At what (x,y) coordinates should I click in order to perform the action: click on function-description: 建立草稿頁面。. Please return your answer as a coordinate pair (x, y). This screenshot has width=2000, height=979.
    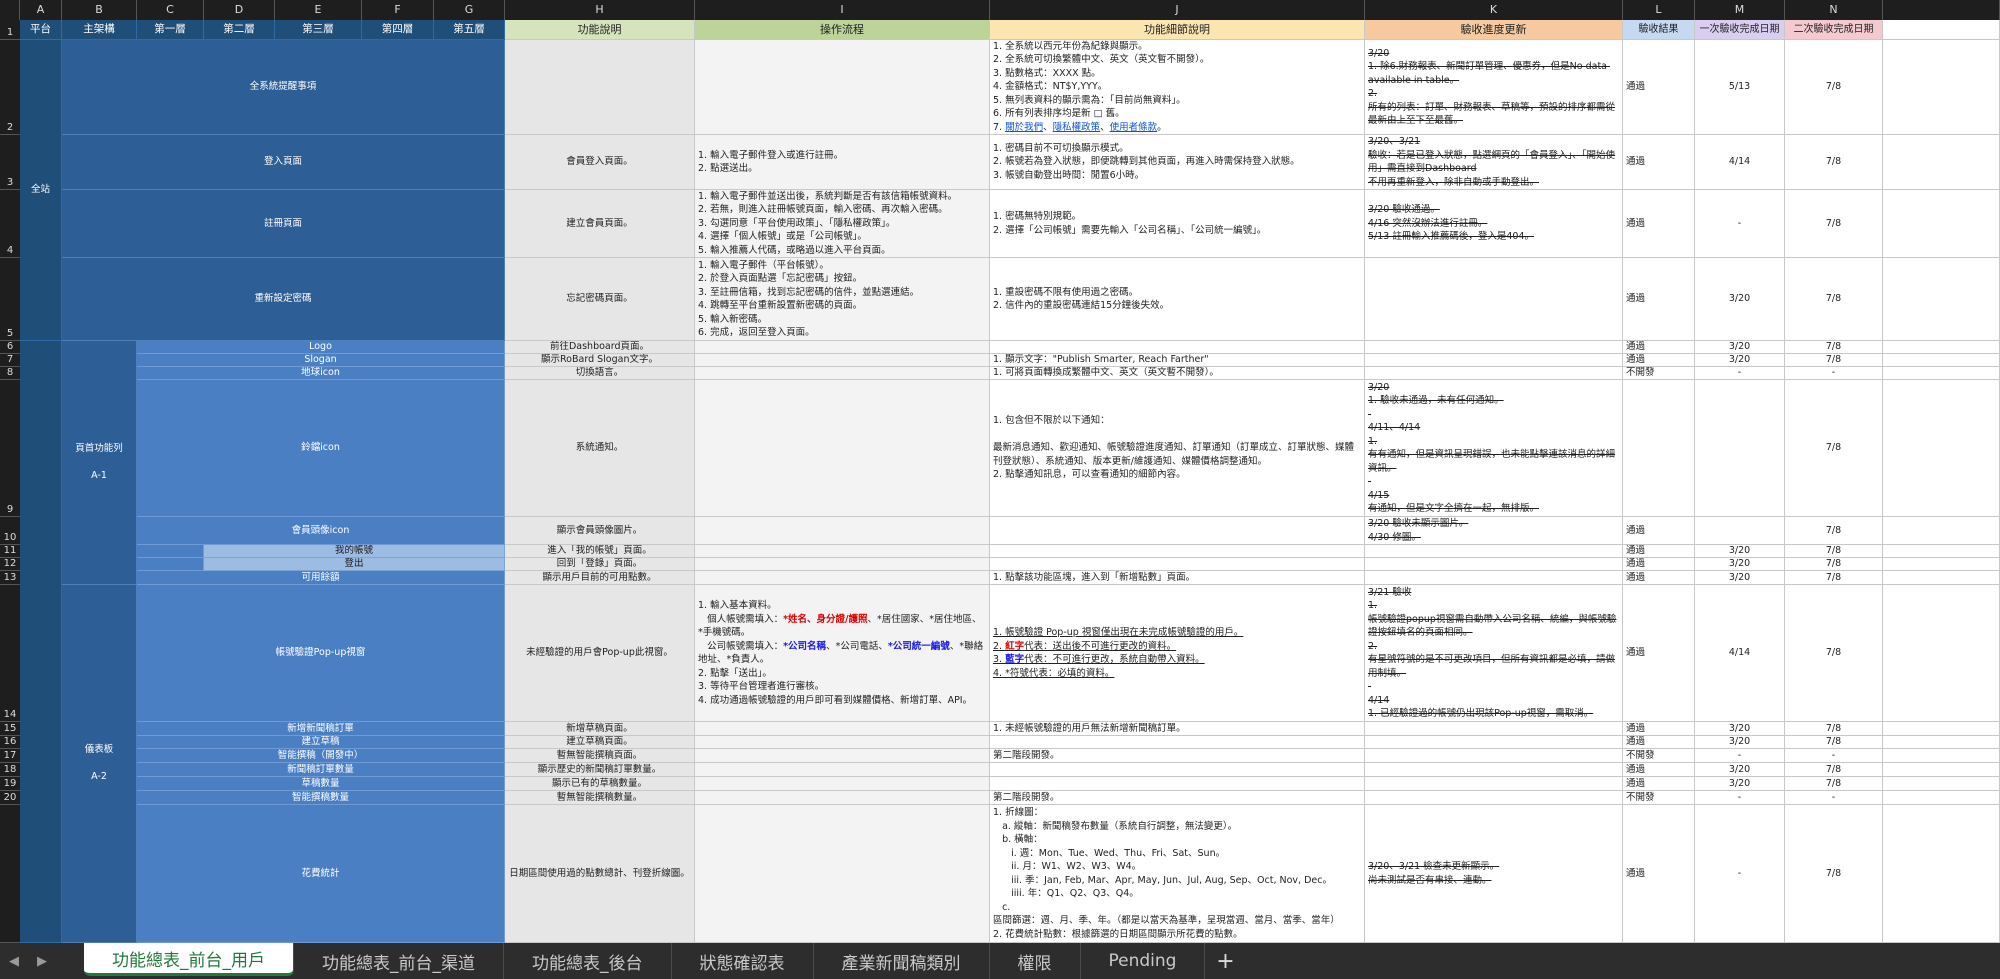
    Looking at the image, I should click on (600, 742).